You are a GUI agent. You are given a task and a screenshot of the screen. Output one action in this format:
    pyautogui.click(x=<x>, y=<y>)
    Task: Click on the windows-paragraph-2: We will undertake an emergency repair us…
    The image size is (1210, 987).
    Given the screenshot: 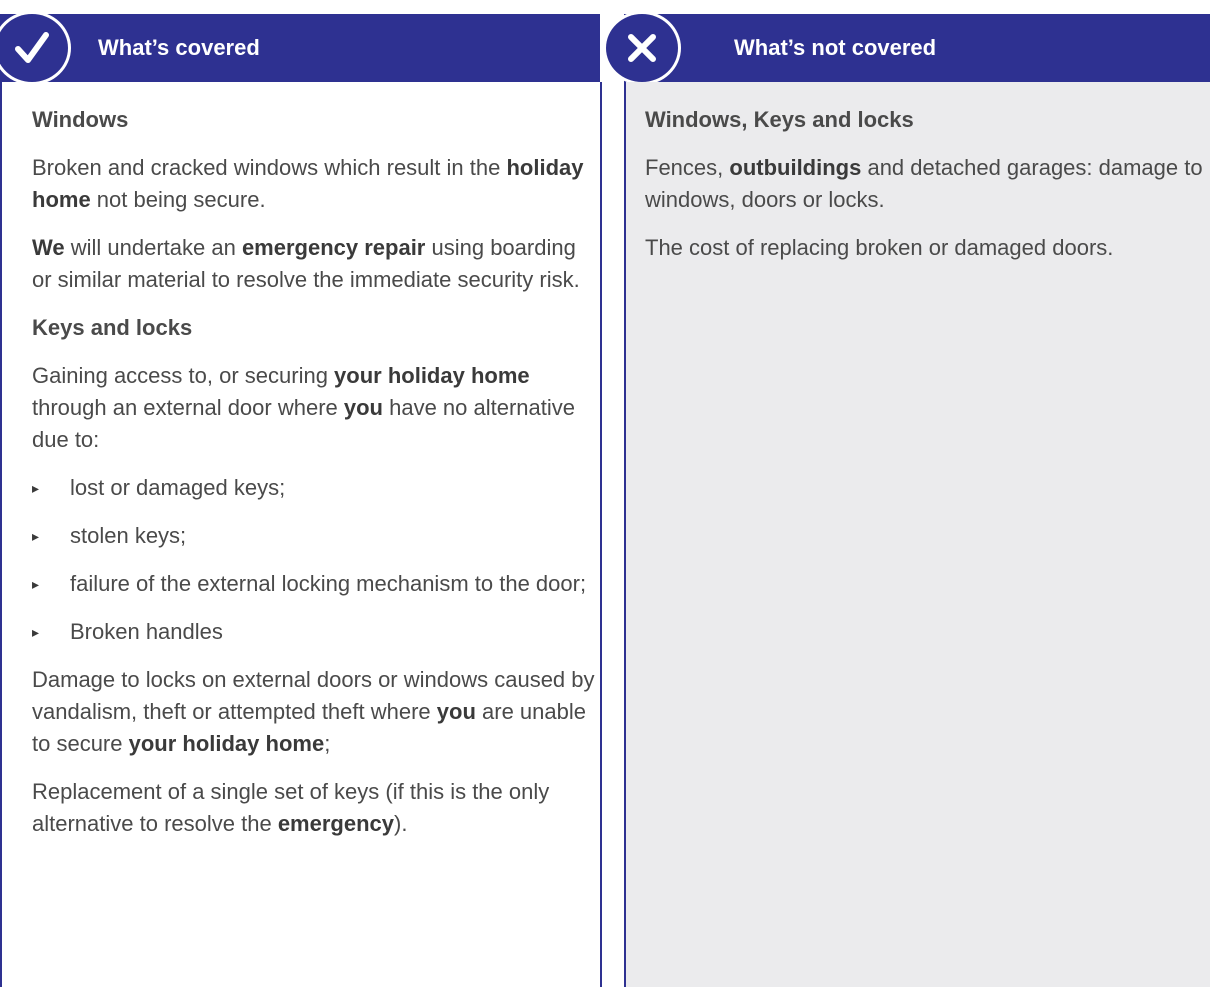 What is the action you would take?
    pyautogui.click(x=306, y=263)
    